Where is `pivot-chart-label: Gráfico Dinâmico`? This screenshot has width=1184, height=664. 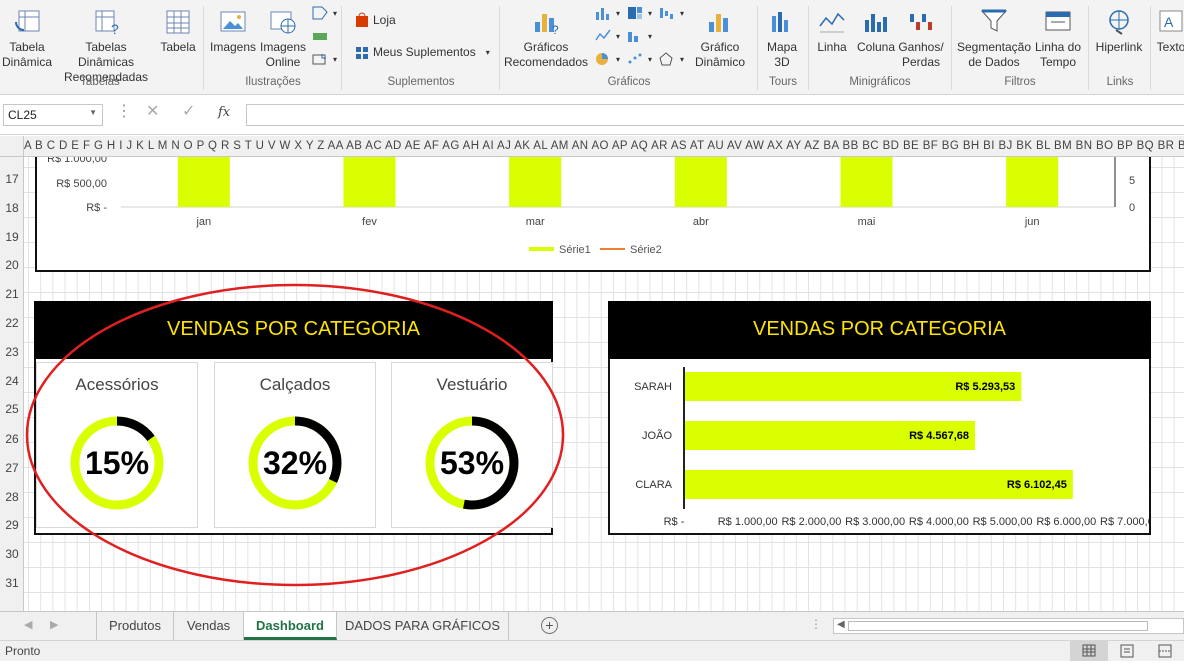
pivot-chart-label: Gráfico Dinâmico is located at coordinates (719, 54).